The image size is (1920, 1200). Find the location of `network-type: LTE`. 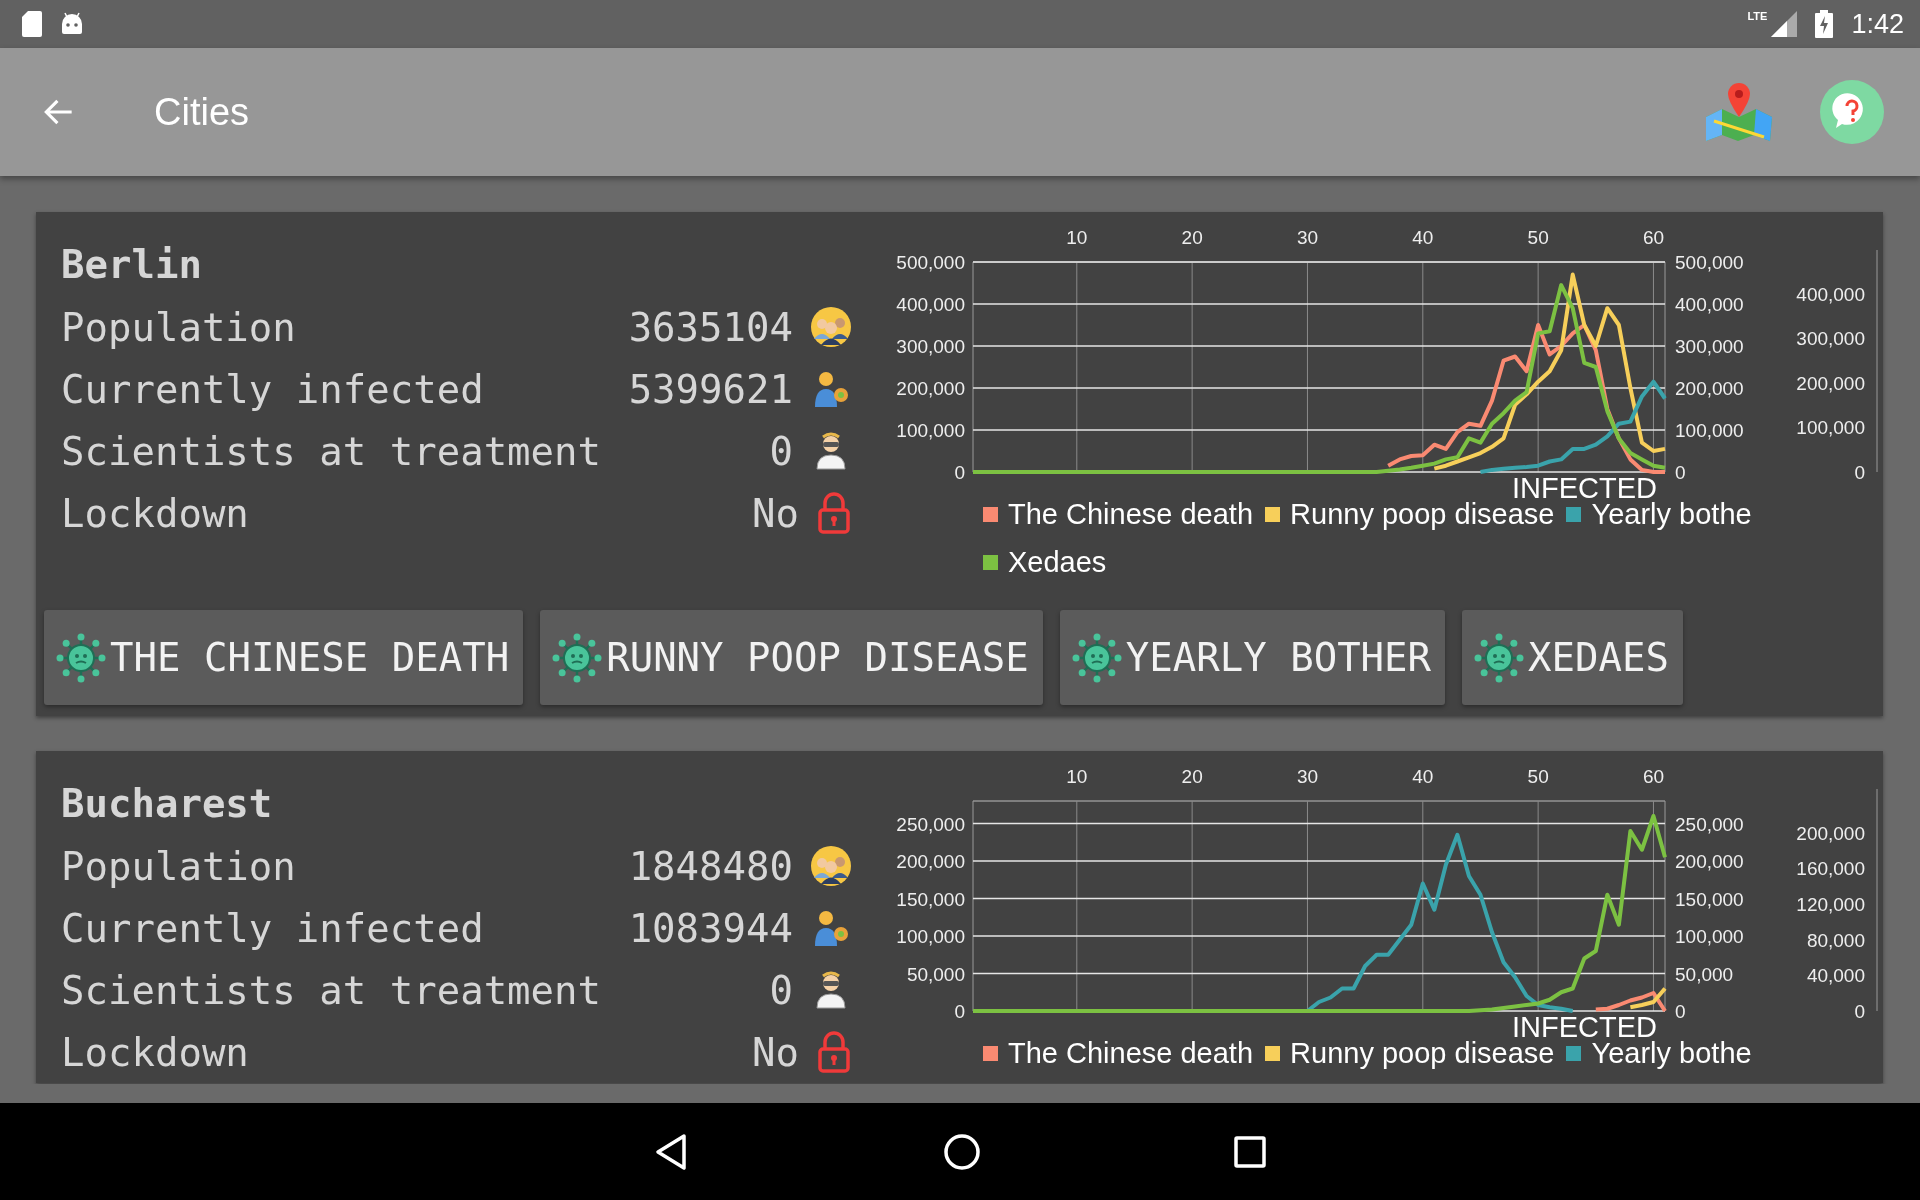

network-type: LTE is located at coordinates (1757, 16).